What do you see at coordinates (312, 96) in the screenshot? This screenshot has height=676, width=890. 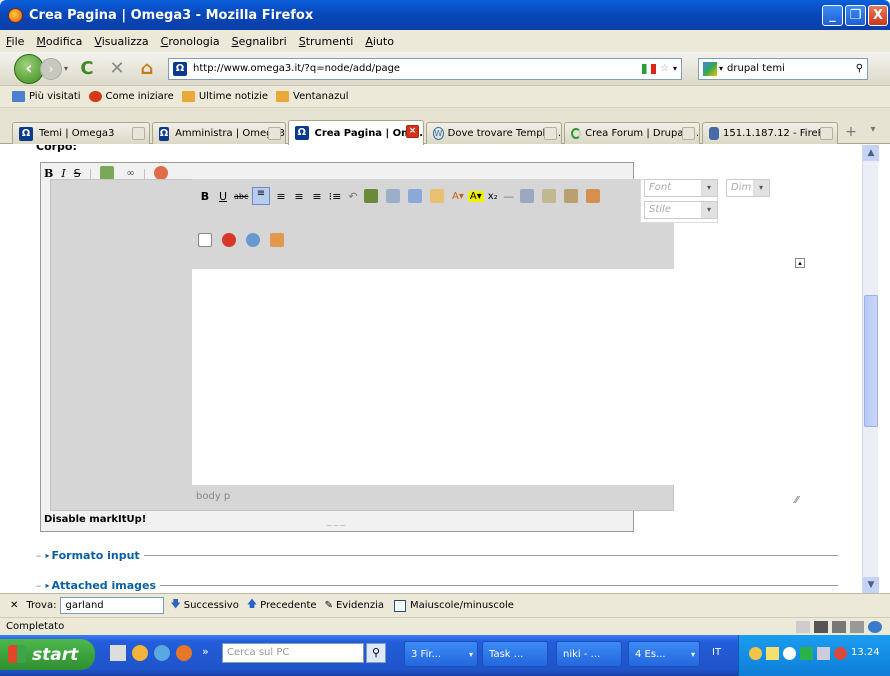 I see `bookmark-ventanazul: Ventanazul` at bounding box center [312, 96].